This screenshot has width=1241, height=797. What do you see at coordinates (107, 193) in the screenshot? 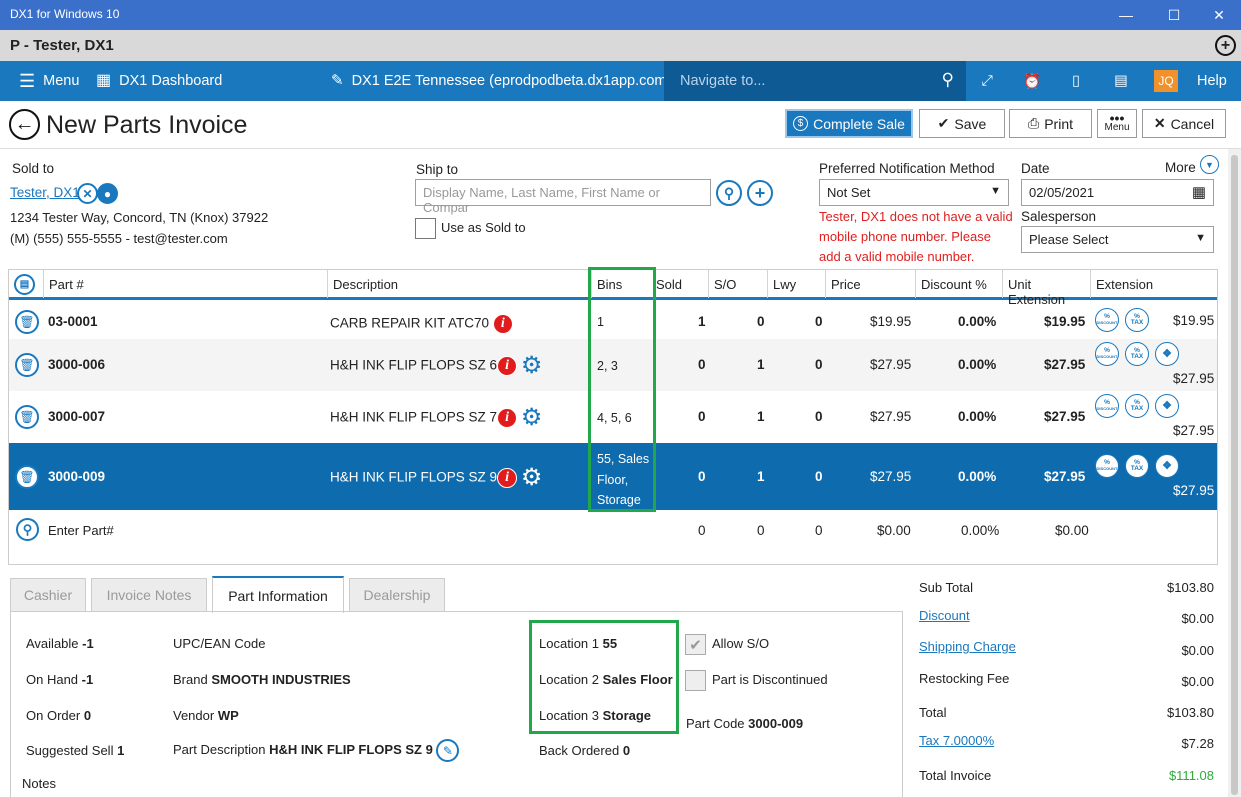
I see `chat-bubble-icon: ●` at bounding box center [107, 193].